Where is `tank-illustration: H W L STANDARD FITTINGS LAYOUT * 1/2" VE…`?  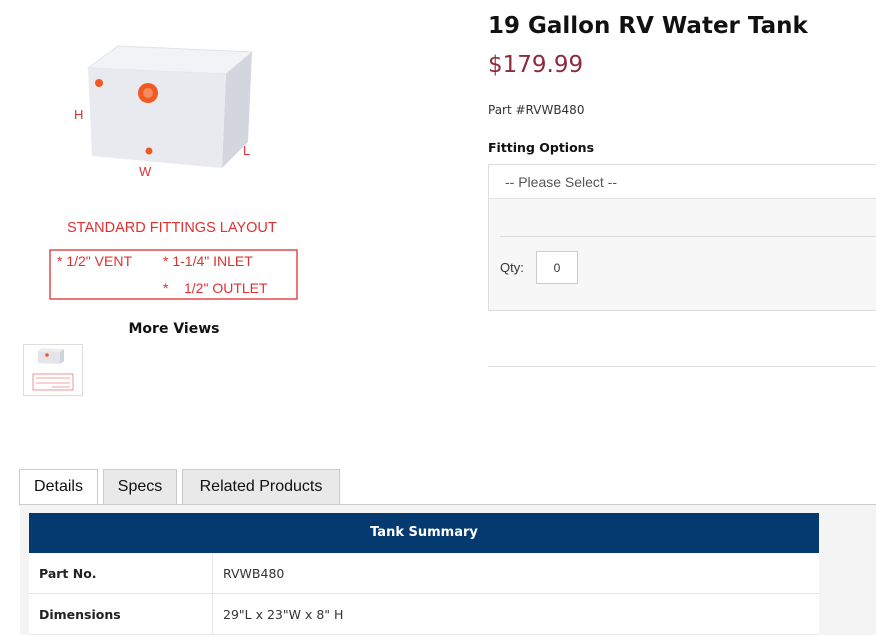 tank-illustration: H W L STANDARD FITTINGS LAYOUT * 1/2" VE… is located at coordinates (173, 172).